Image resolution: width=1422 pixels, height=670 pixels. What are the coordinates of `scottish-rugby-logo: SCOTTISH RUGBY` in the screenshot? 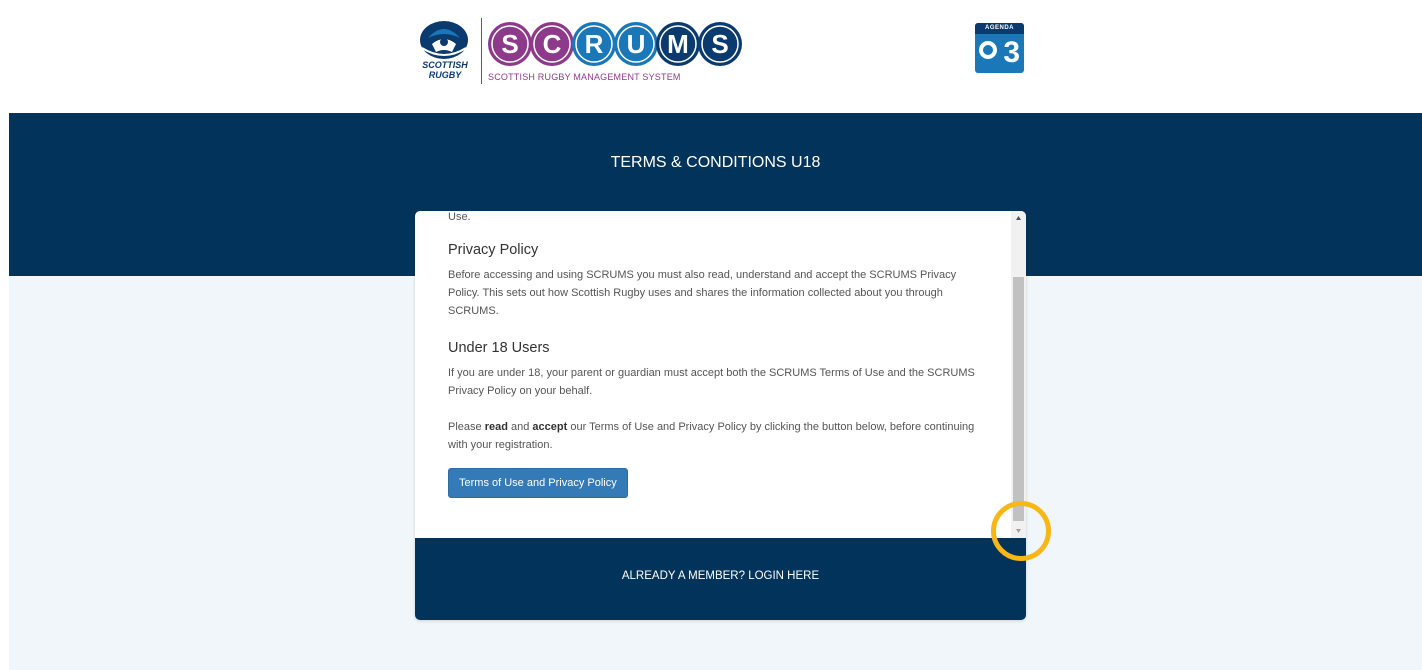 It's located at (445, 51).